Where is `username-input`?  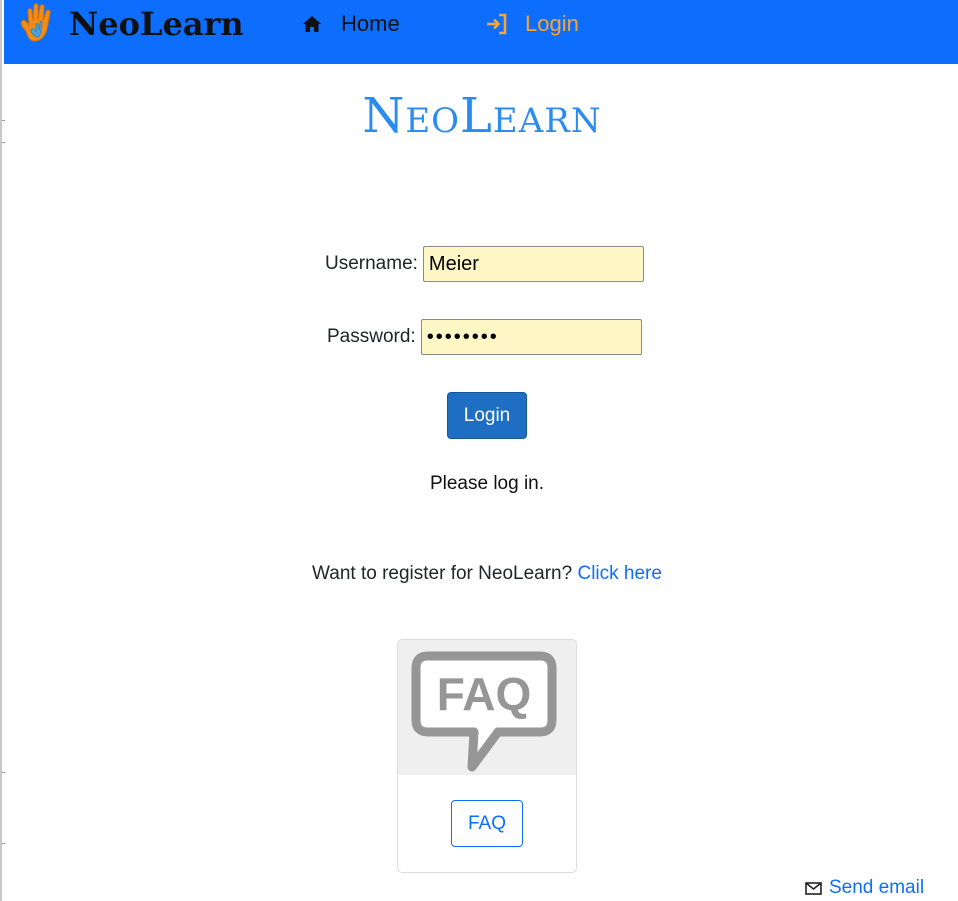 username-input is located at coordinates (533, 264).